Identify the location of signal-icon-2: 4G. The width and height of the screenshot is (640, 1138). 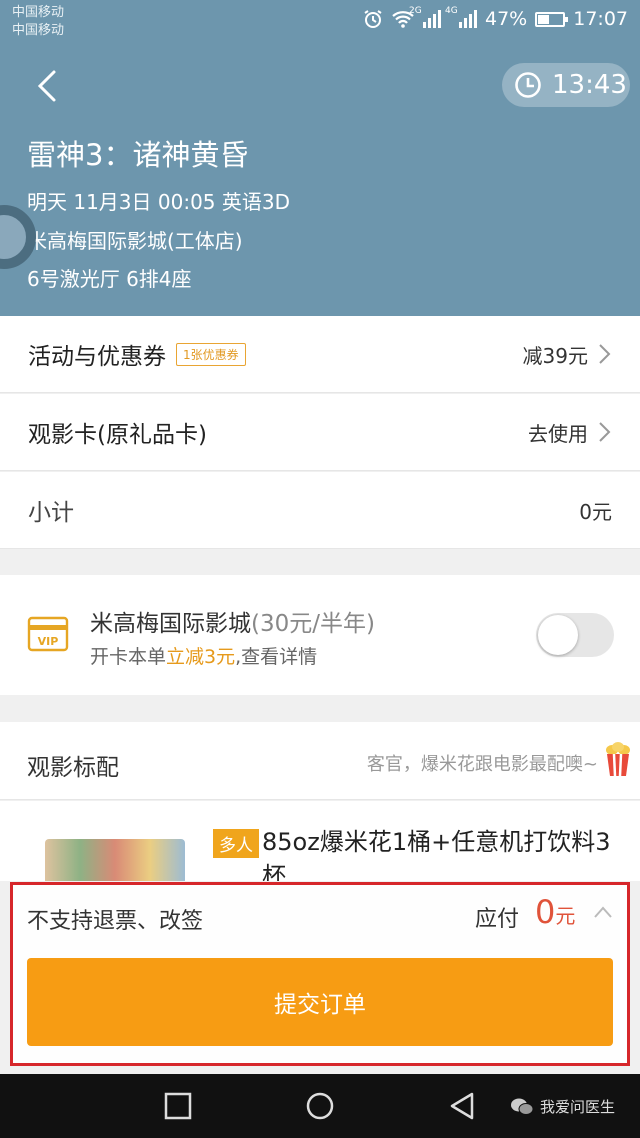
(461, 17).